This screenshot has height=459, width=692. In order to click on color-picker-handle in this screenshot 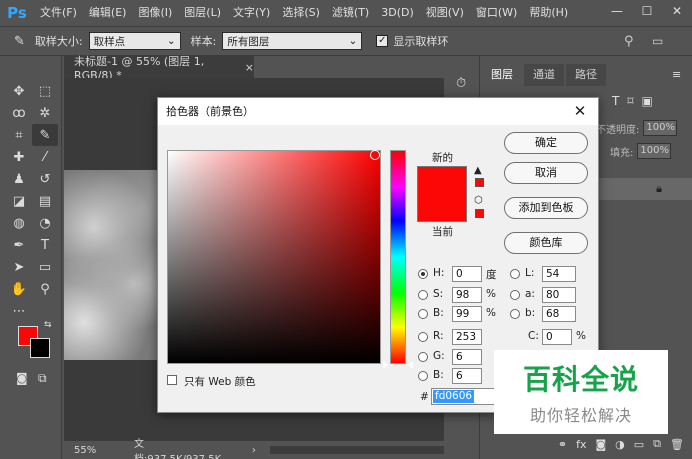, I will do `click(375, 155)`.